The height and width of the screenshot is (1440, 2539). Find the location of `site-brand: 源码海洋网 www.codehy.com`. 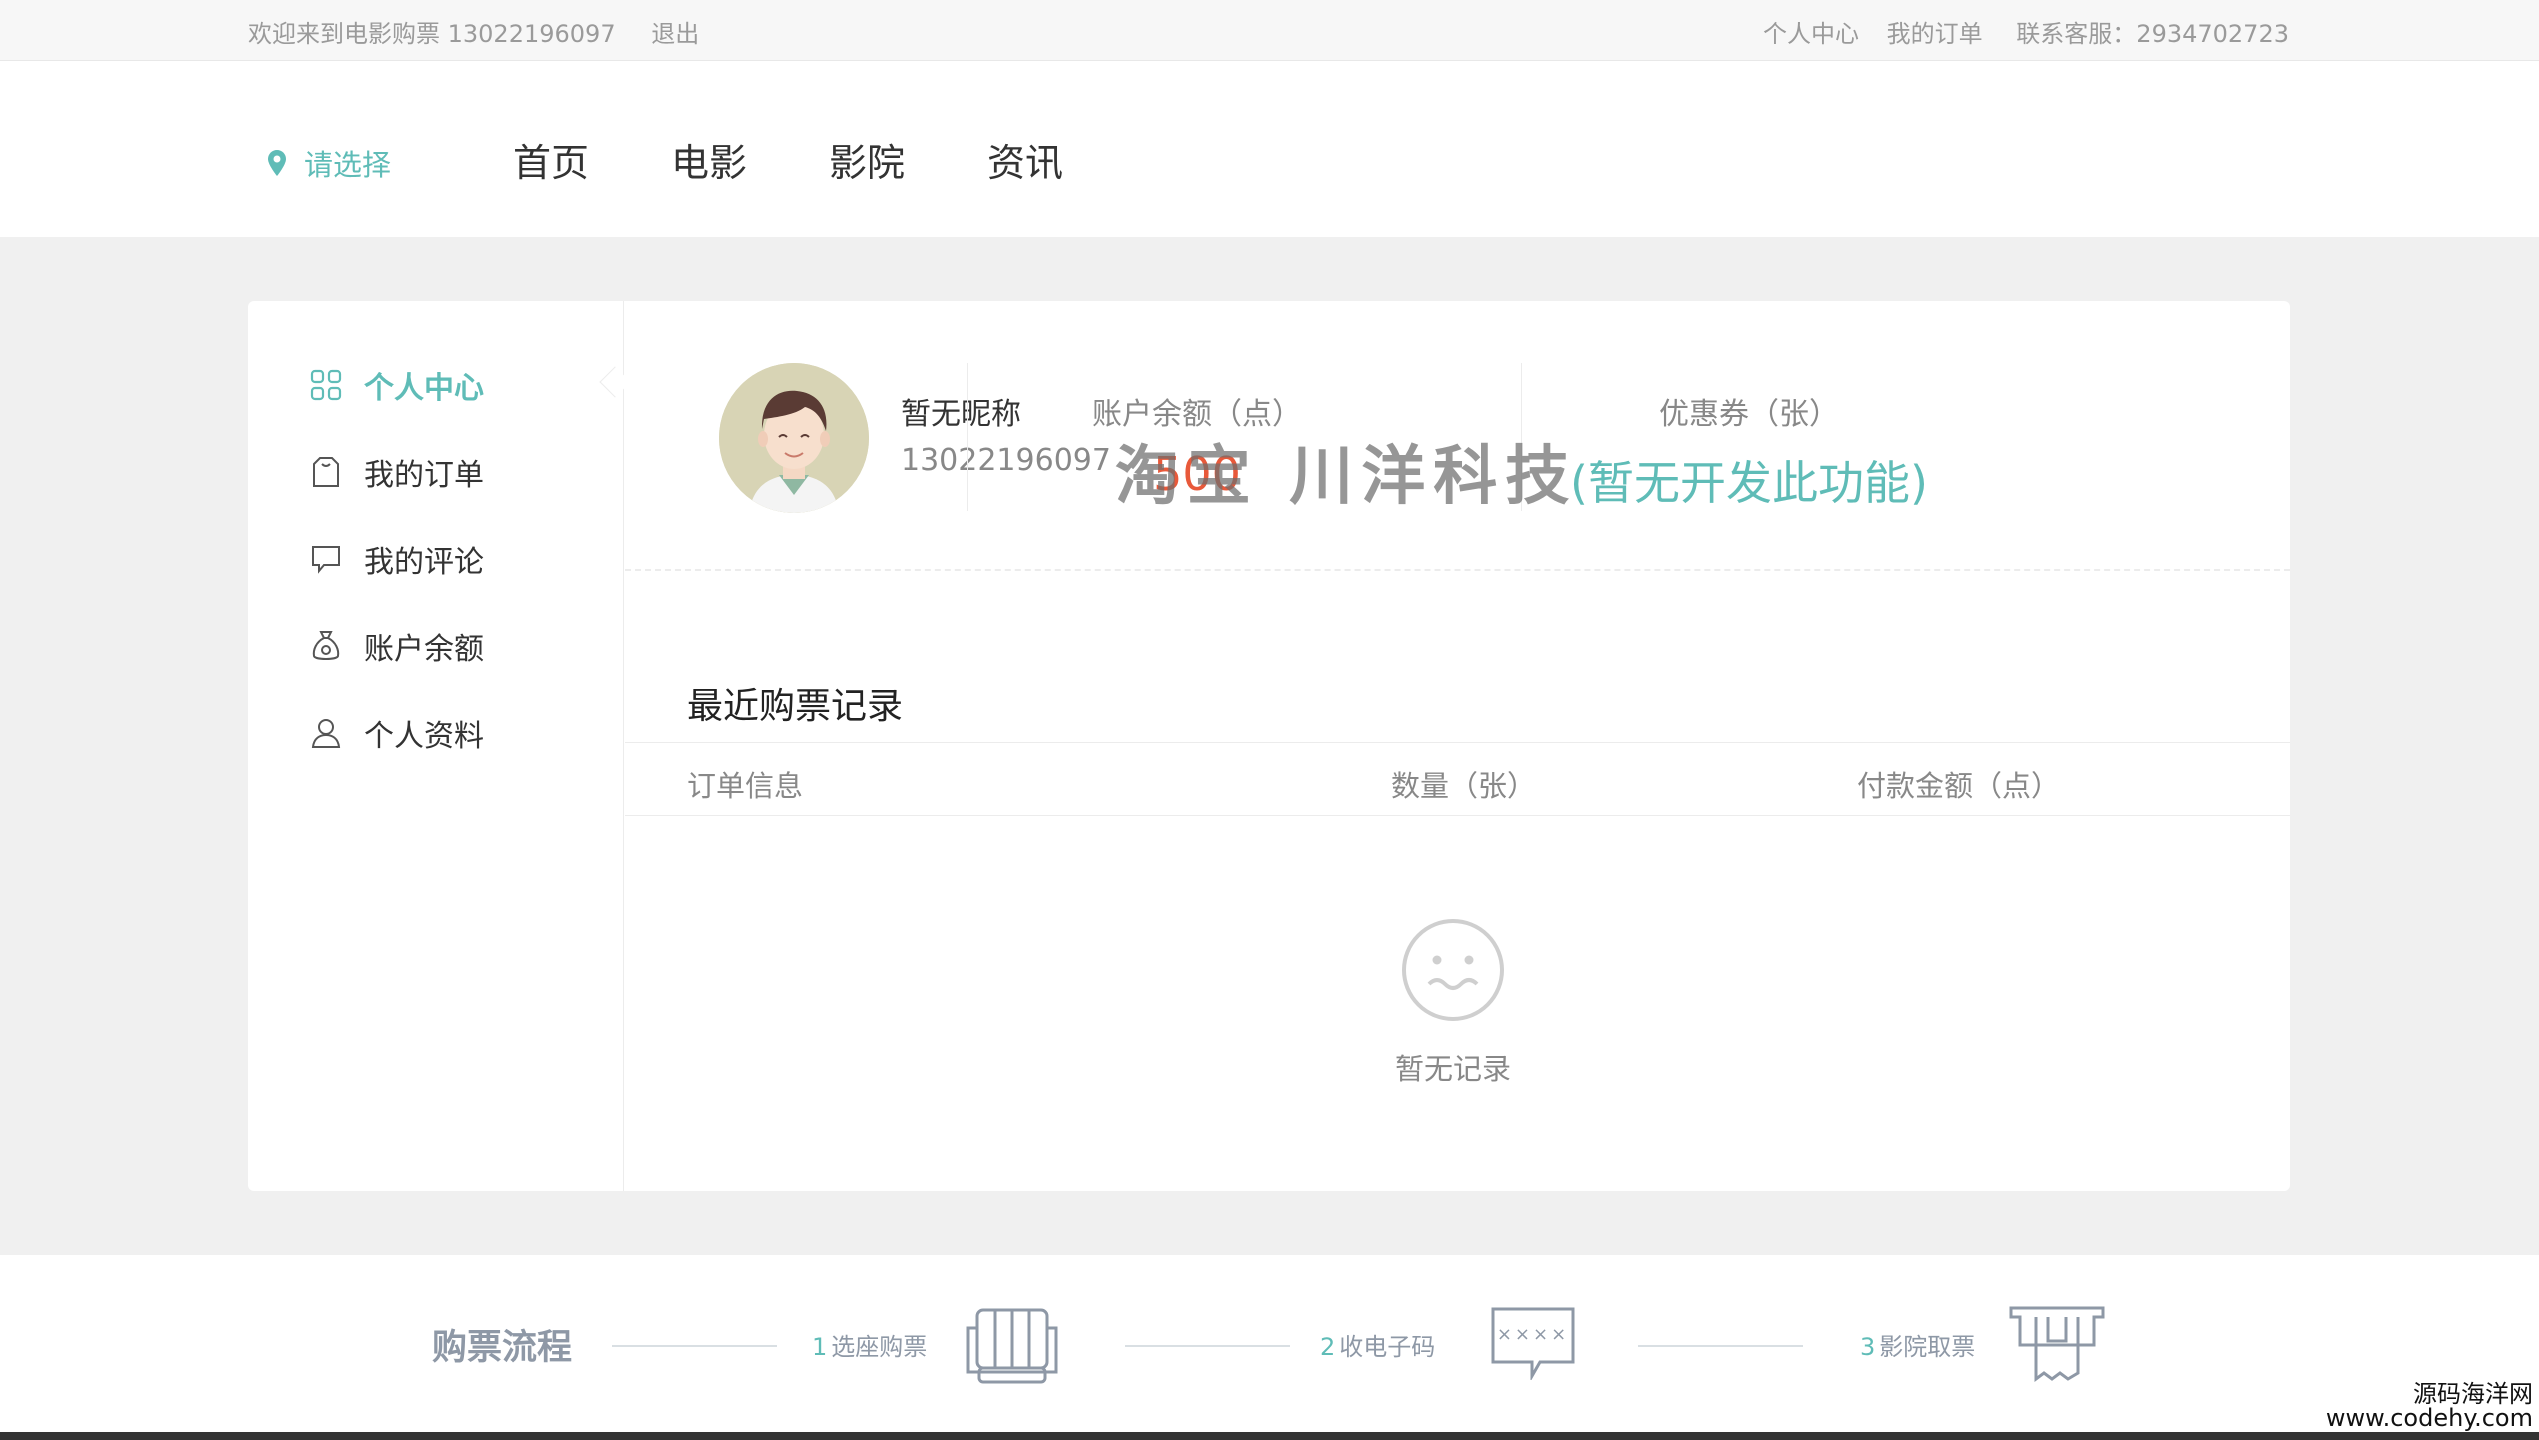

site-brand: 源码海洋网 www.codehy.com is located at coordinates (2429, 1406).